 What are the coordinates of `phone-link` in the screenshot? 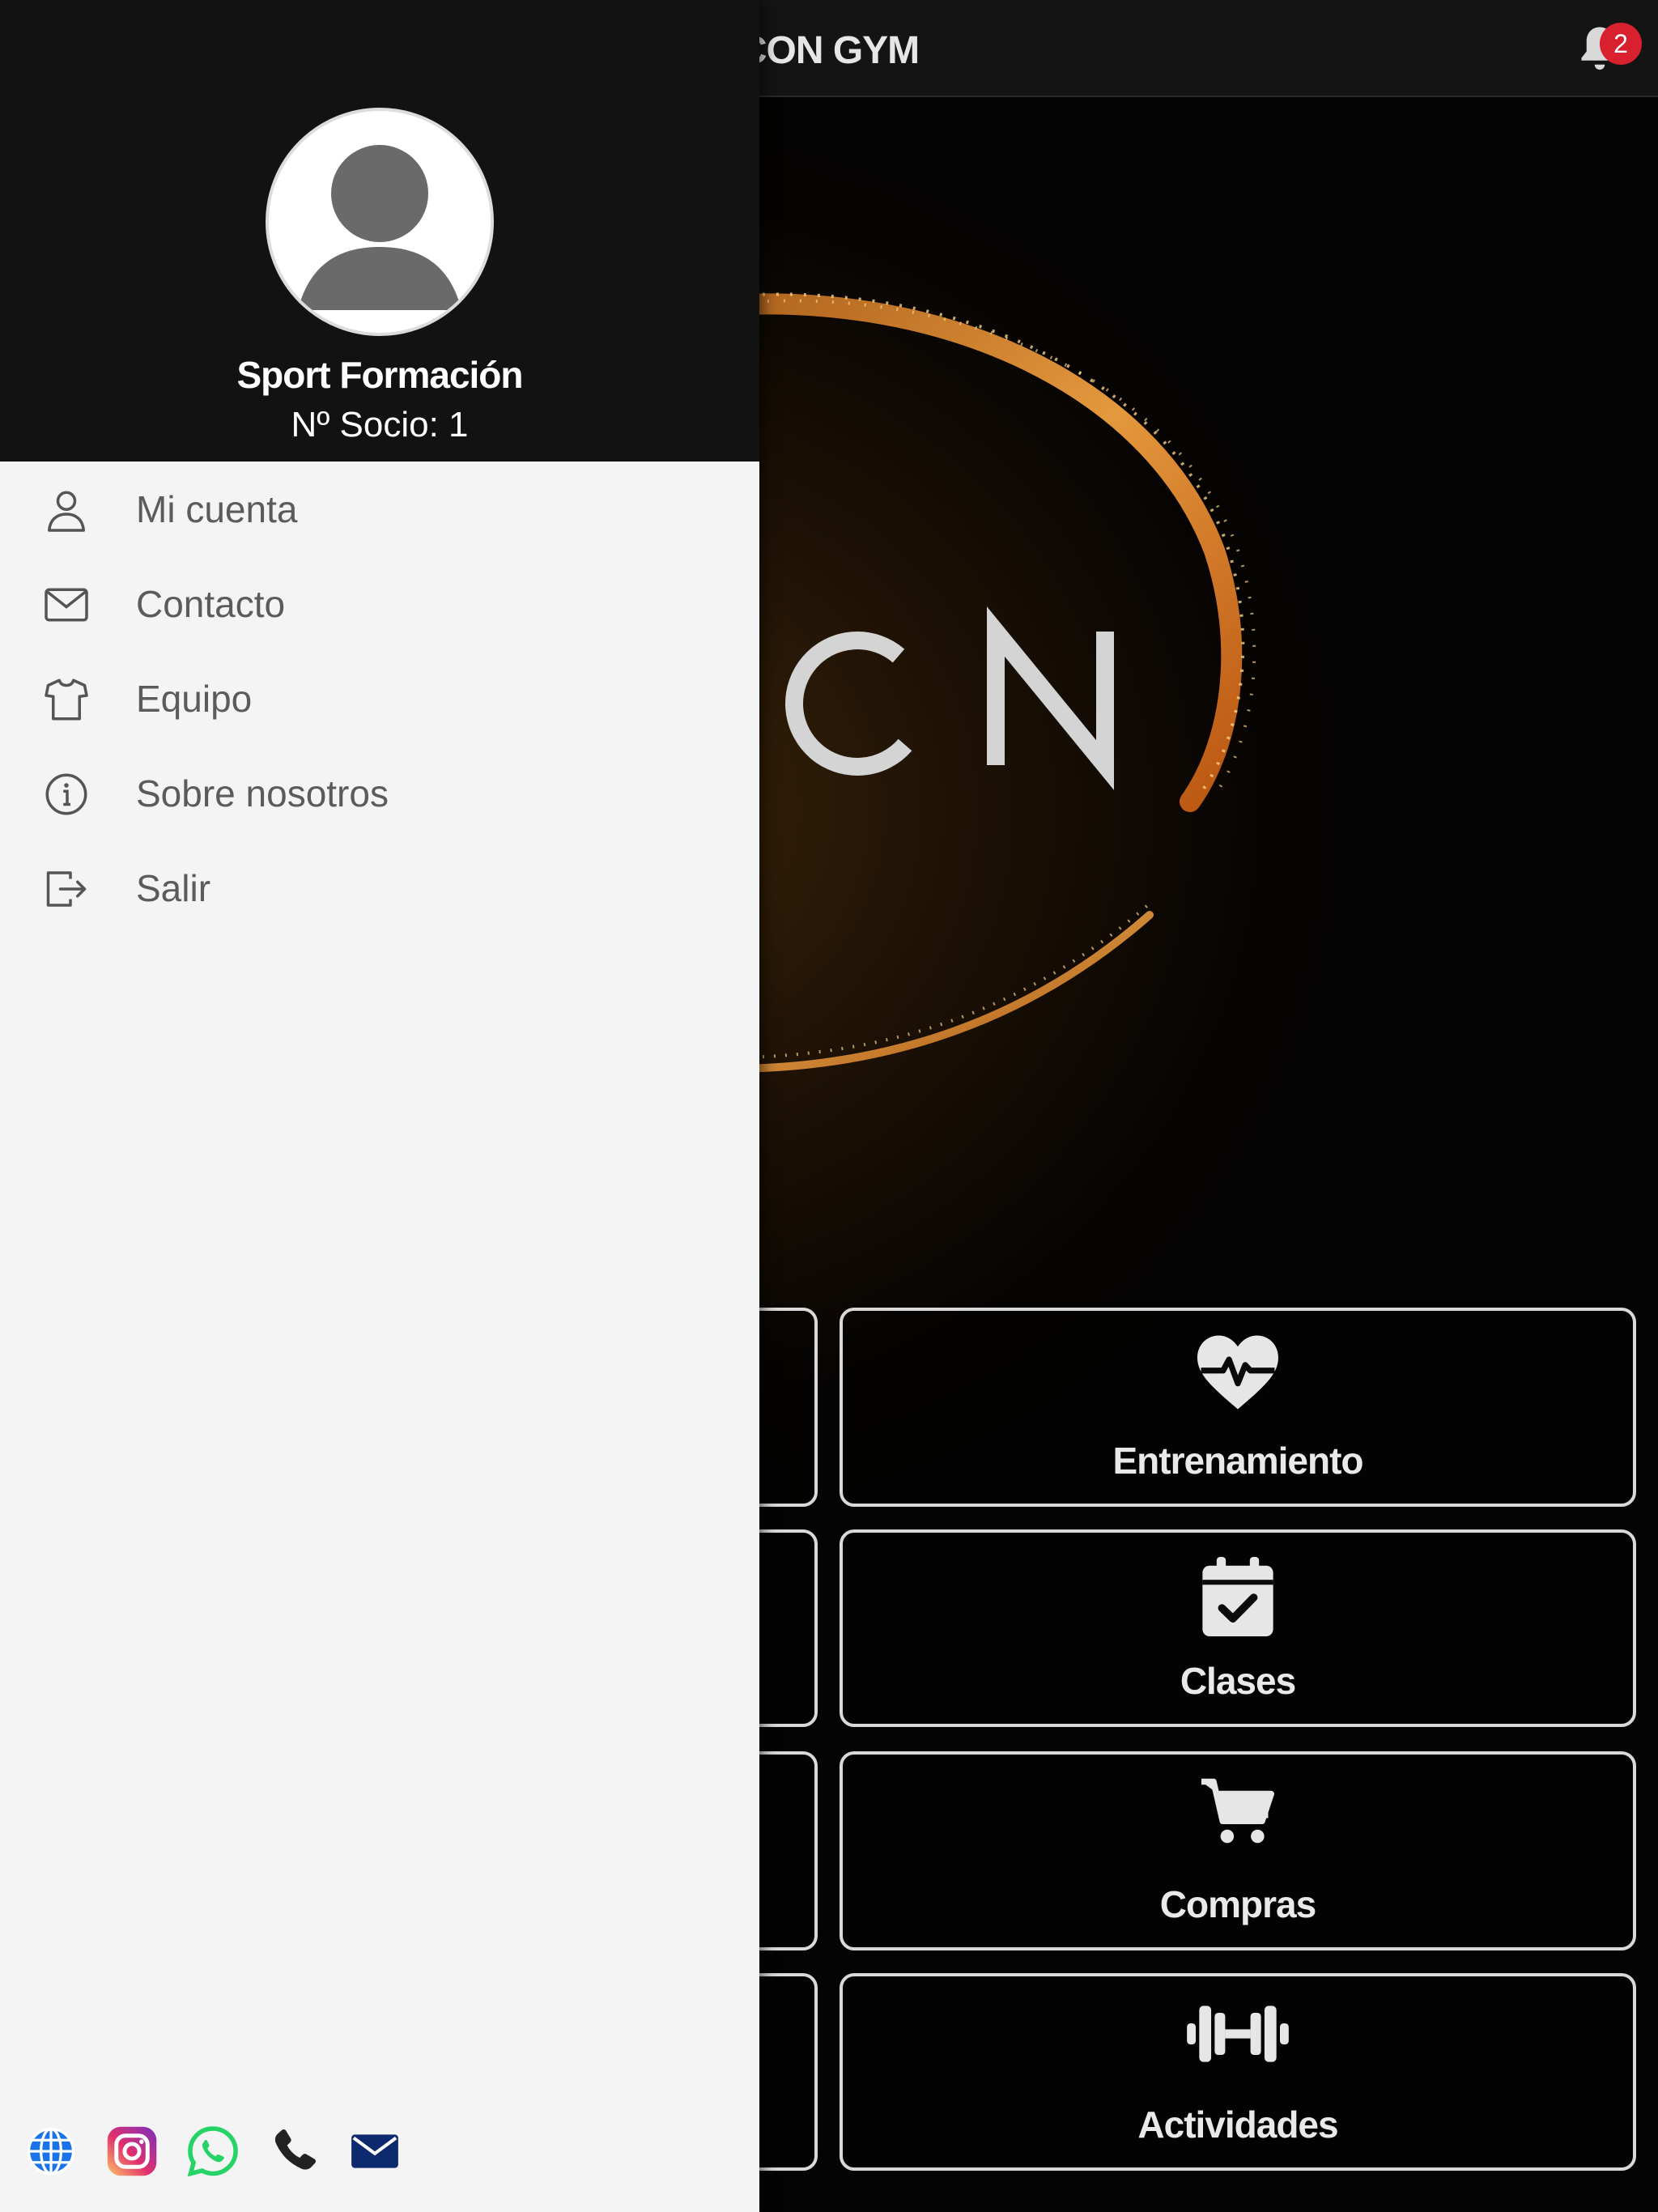 It's located at (294, 2151).